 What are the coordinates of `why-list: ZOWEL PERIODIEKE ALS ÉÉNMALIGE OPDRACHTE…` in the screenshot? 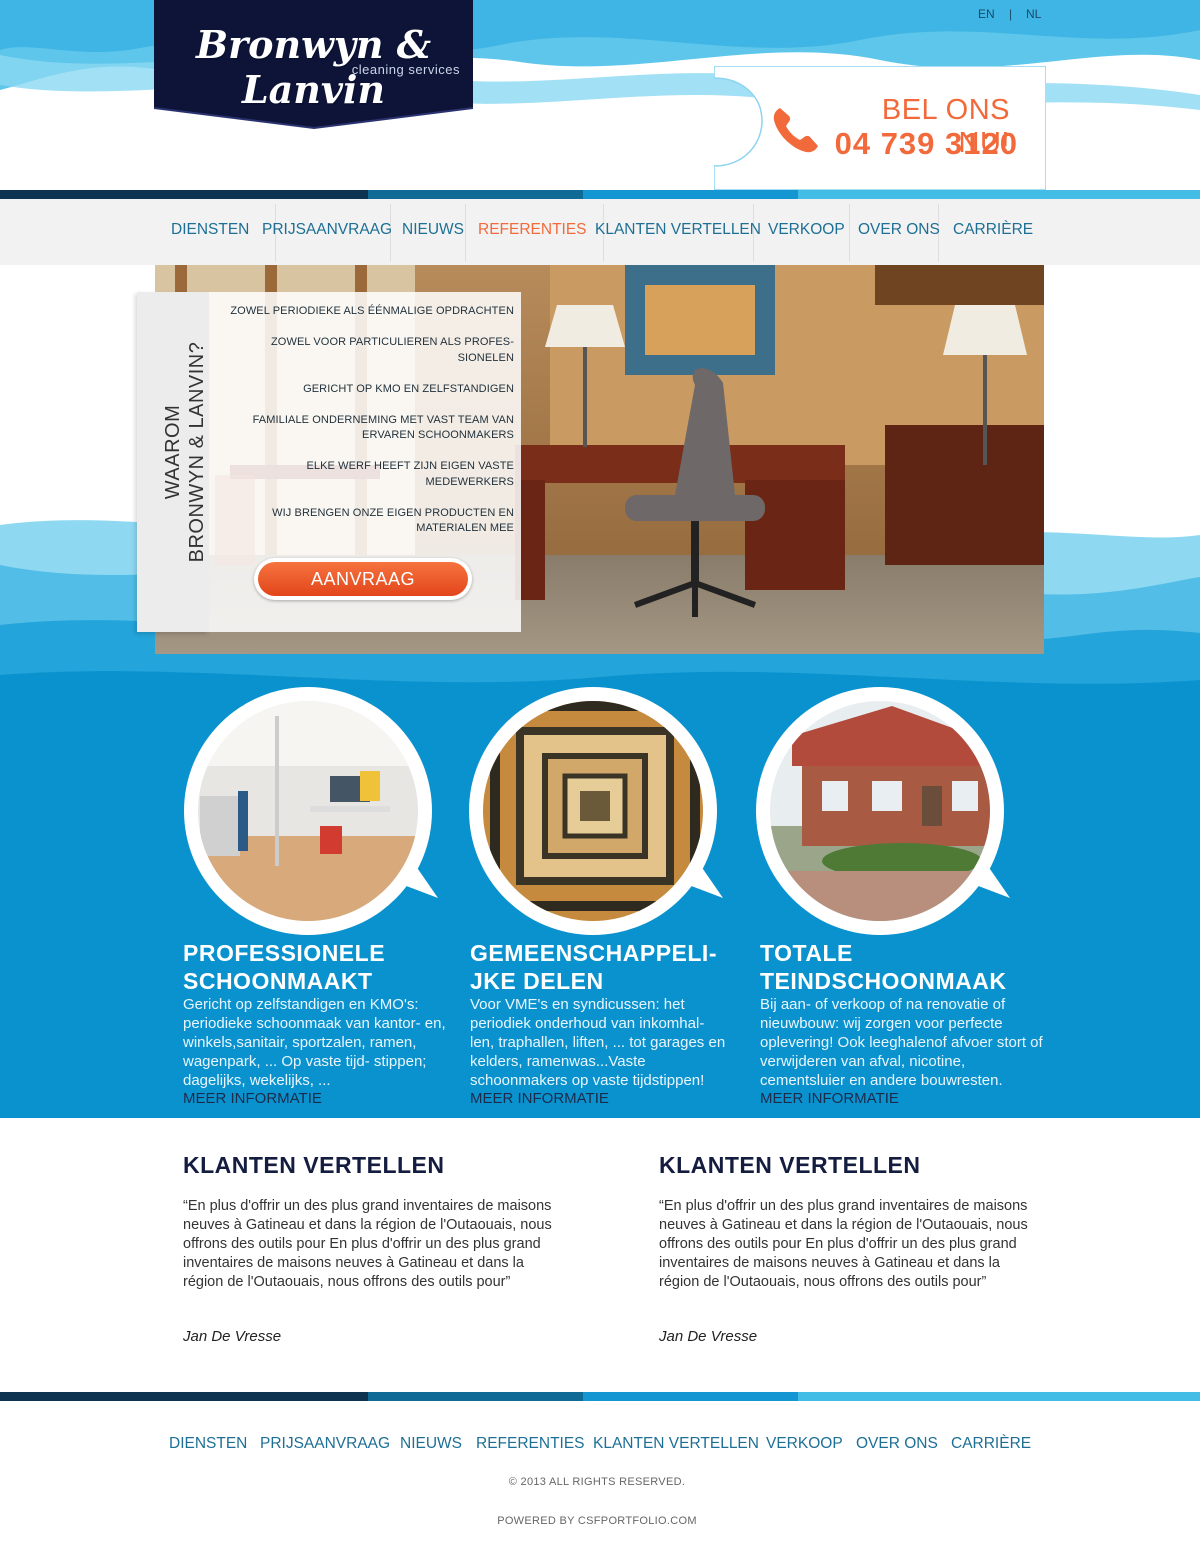 It's located at (368, 428).